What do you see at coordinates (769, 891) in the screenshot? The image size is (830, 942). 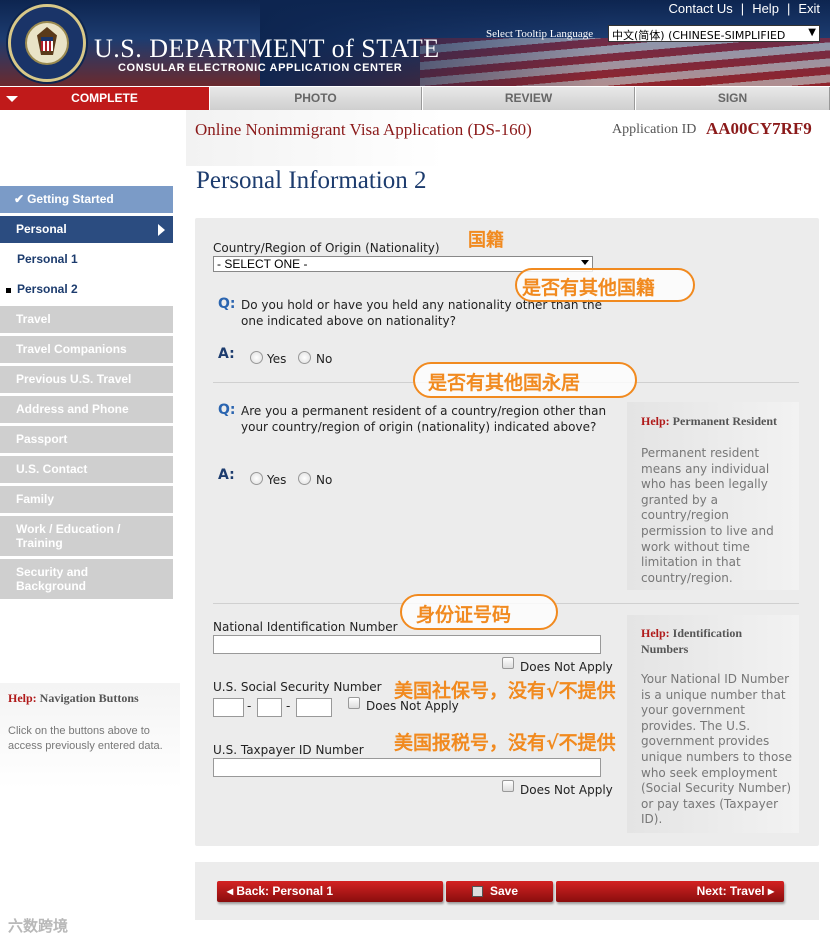 I see `chevron-right-icon: ▸` at bounding box center [769, 891].